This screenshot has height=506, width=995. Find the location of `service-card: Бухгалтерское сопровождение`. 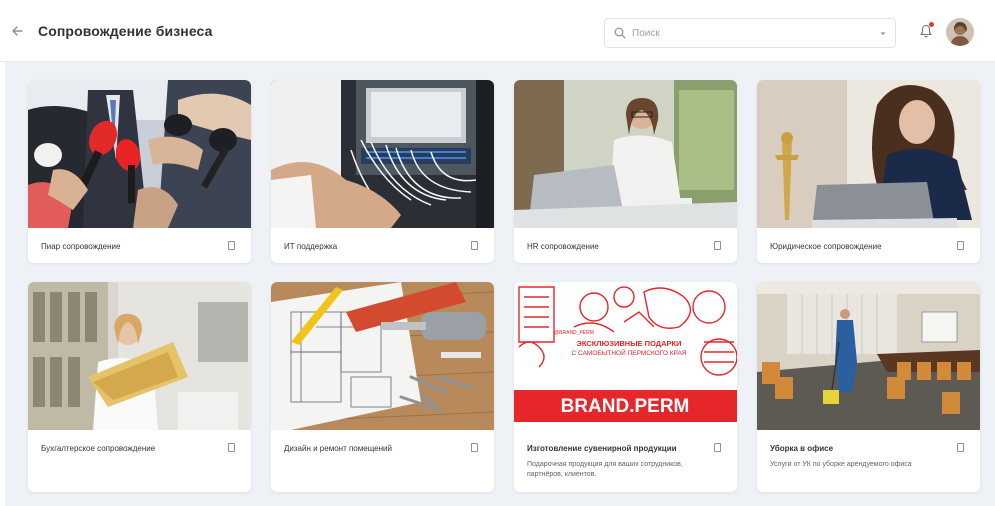

service-card: Бухгалтерское сопровождение is located at coordinates (139, 387).